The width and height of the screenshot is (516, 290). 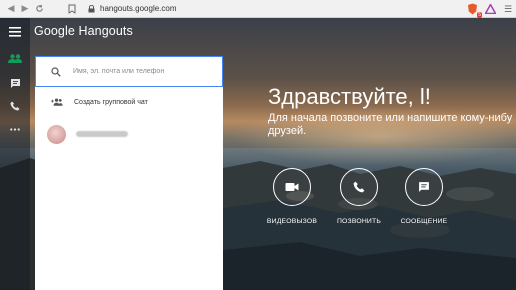 What do you see at coordinates (15, 129) in the screenshot?
I see `more-icon` at bounding box center [15, 129].